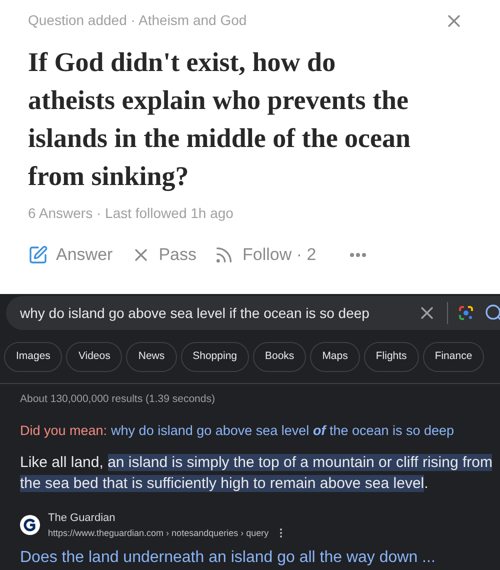 The height and width of the screenshot is (570, 500). I want to click on search-icon, so click(492, 313).